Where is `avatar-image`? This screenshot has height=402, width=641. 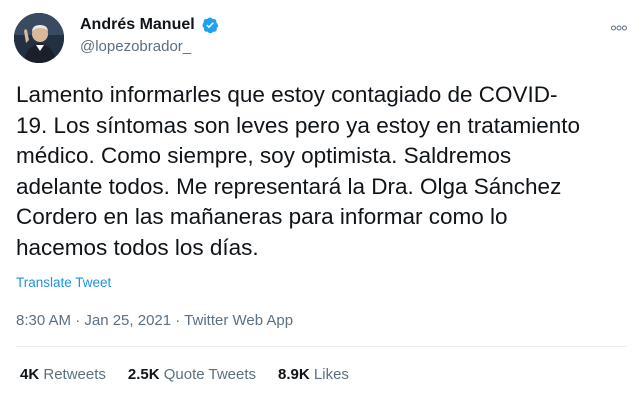 avatar-image is located at coordinates (39, 38).